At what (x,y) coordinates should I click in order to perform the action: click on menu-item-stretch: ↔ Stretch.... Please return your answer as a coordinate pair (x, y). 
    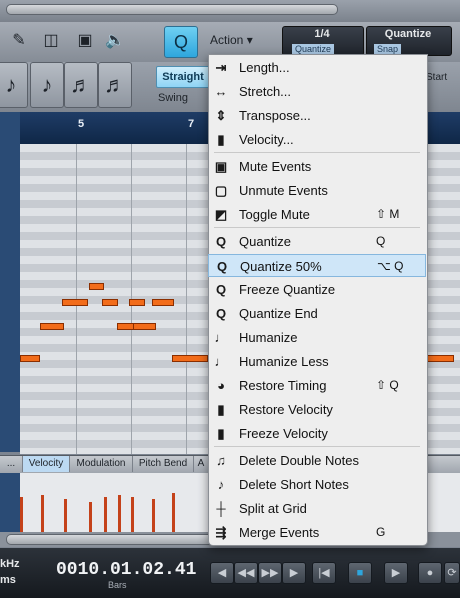
    Looking at the image, I should click on (317, 91).